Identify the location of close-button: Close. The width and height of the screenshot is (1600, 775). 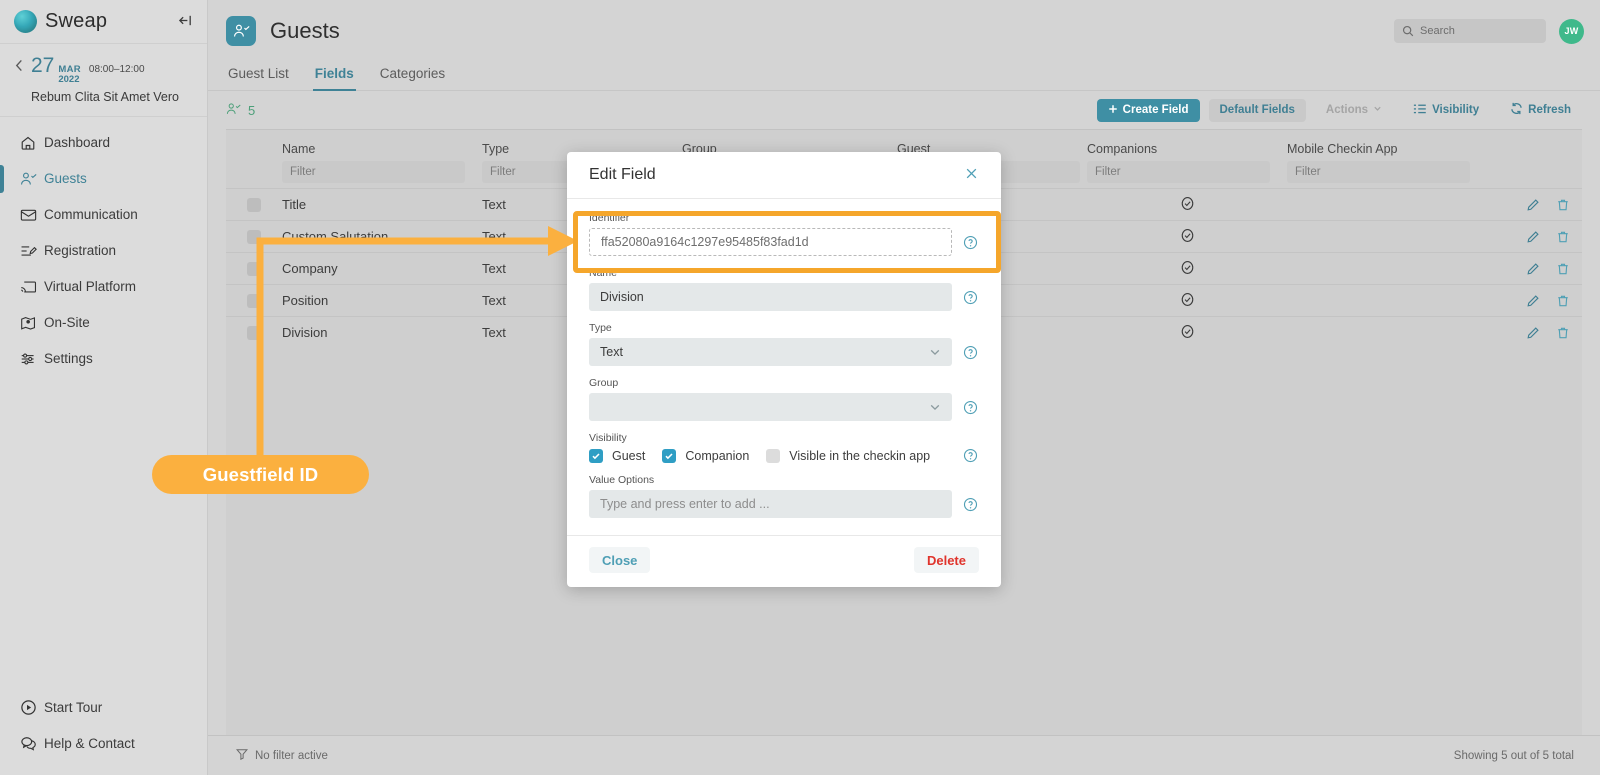
(620, 560).